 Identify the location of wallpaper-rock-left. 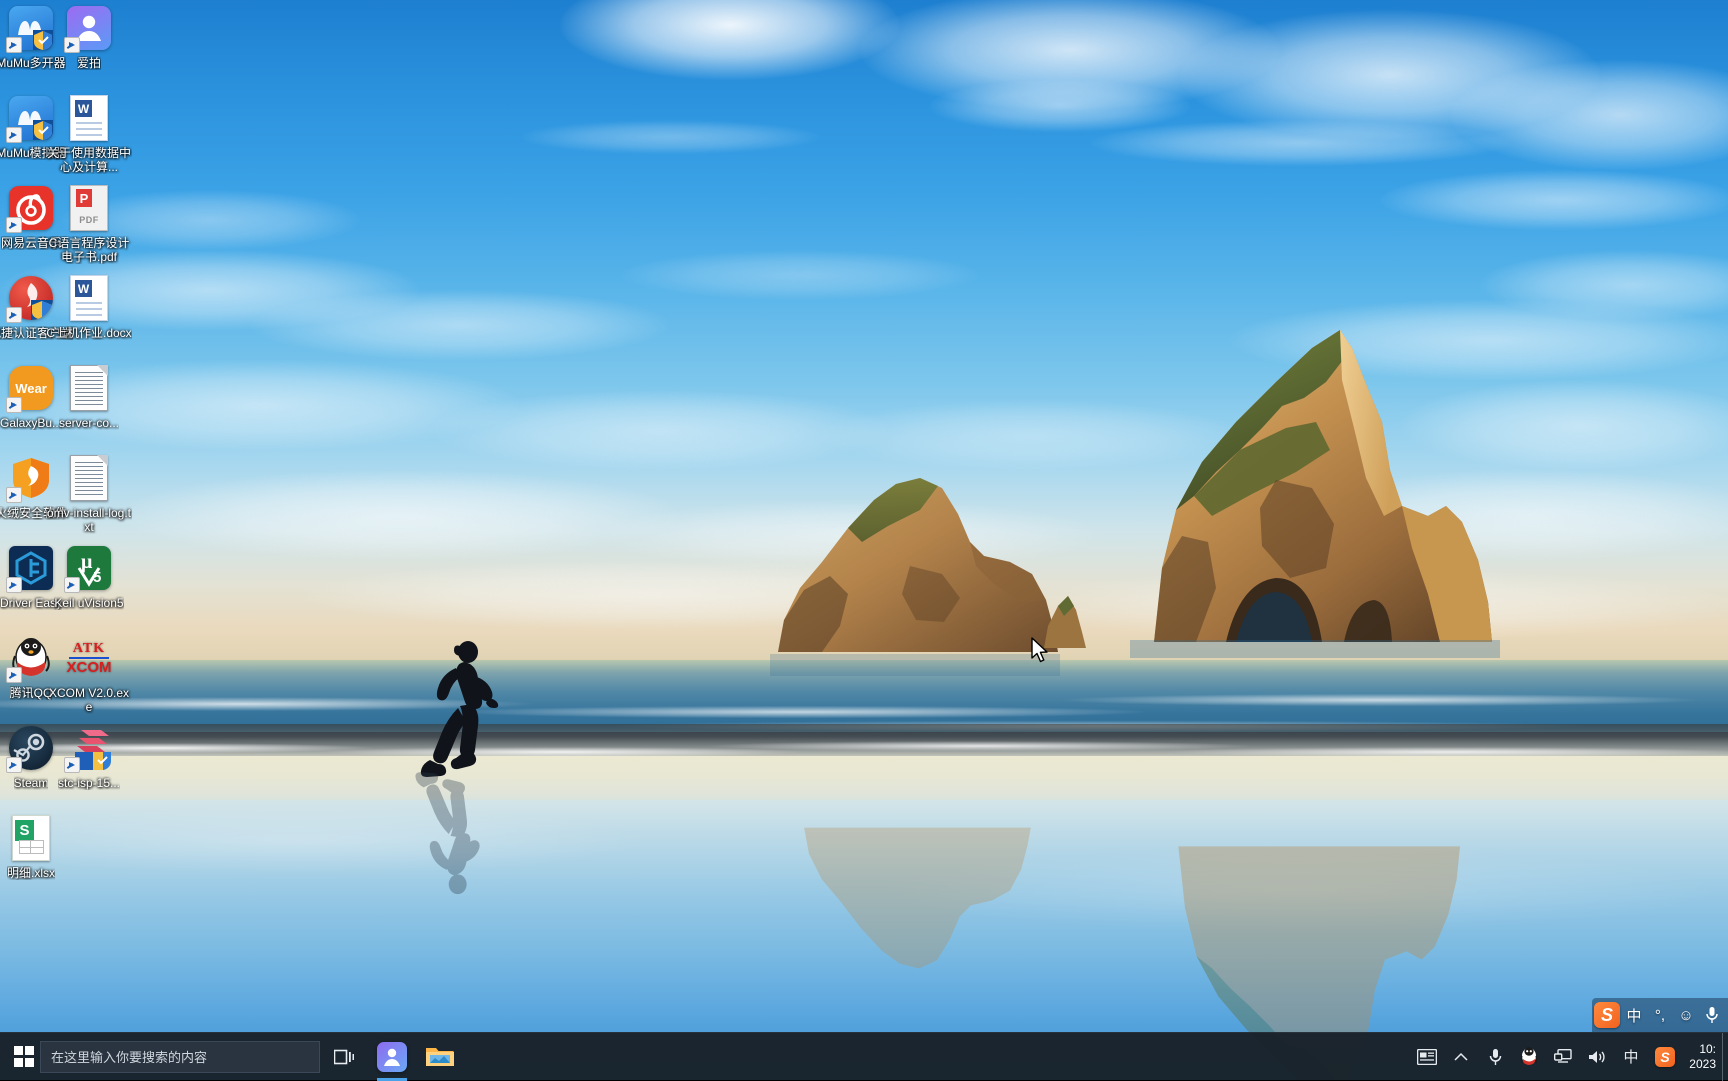
(915, 575).